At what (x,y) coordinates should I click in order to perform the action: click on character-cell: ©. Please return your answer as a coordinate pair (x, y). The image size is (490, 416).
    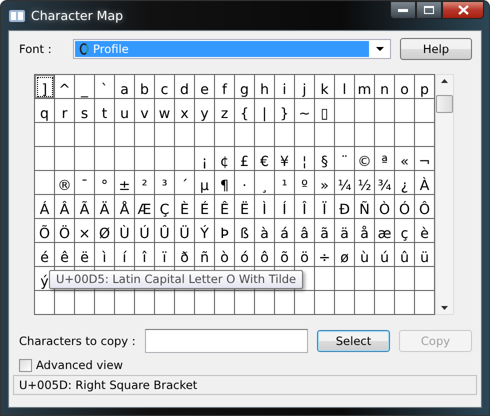
    Looking at the image, I should click on (365, 159).